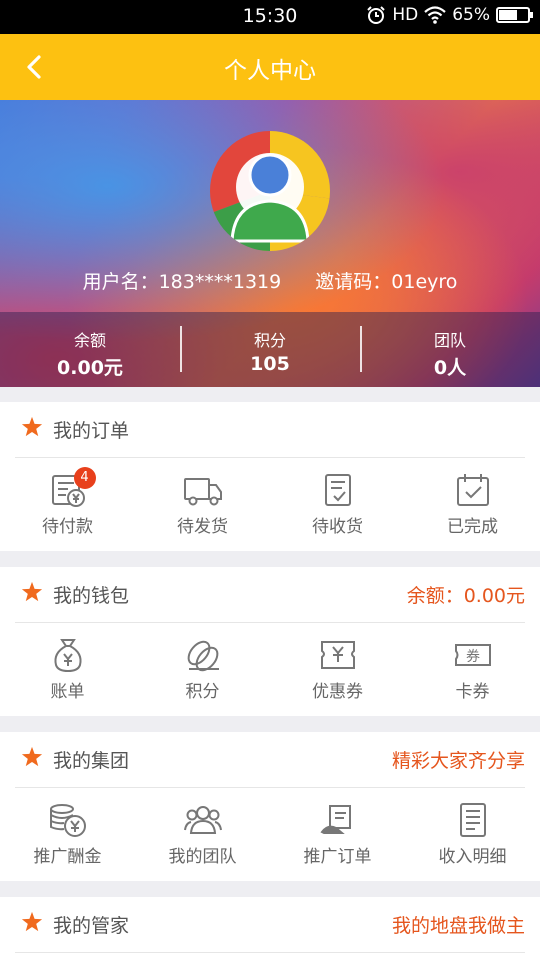  Describe the element at coordinates (386, 282) in the screenshot. I see `invite-code-label: 邀请码：01eyro` at that location.